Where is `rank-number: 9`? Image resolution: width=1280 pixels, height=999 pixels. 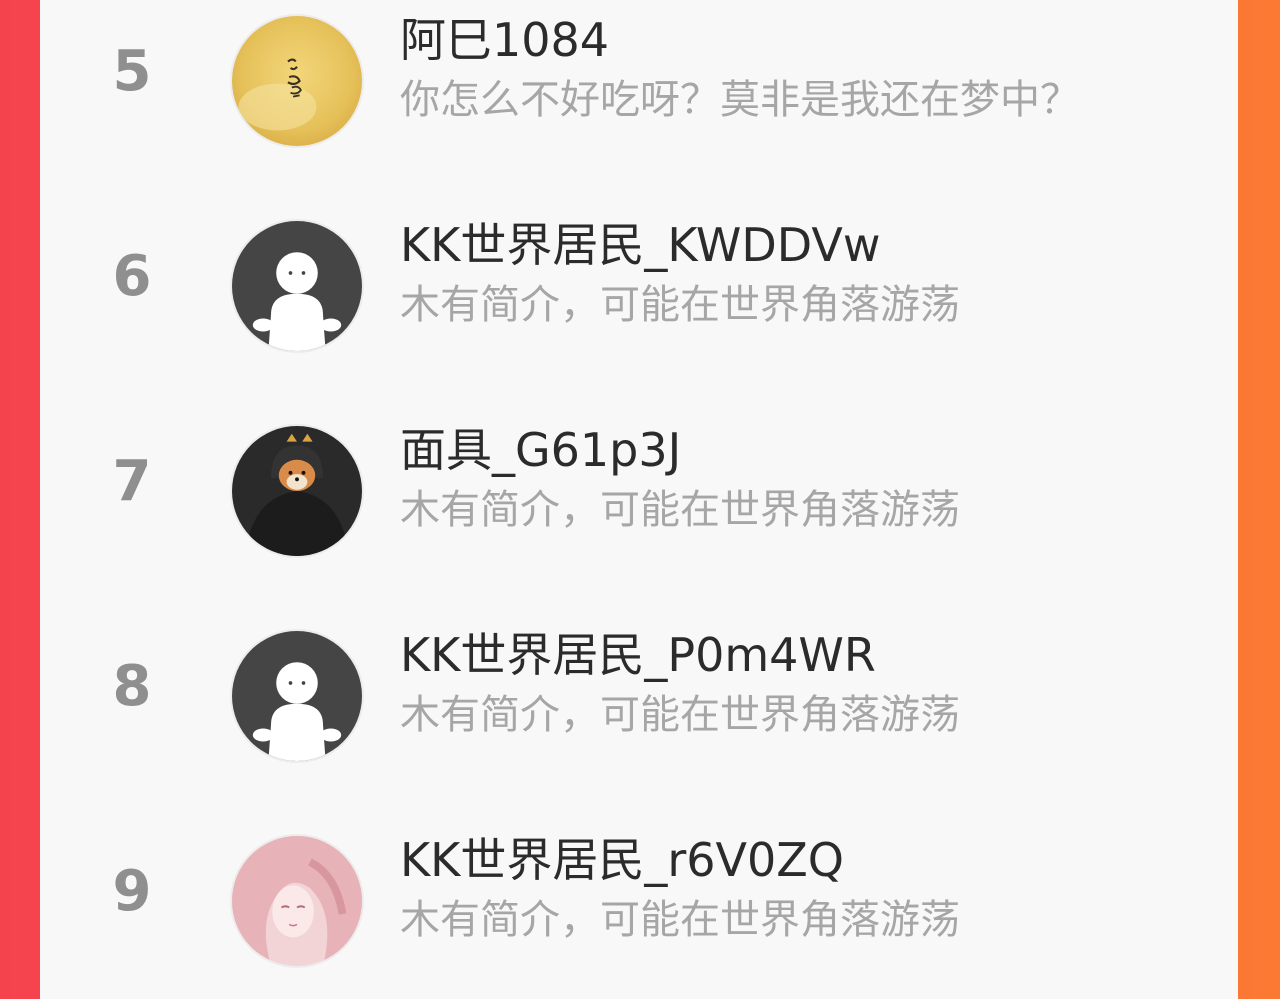
rank-number: 9 is located at coordinates (132, 891).